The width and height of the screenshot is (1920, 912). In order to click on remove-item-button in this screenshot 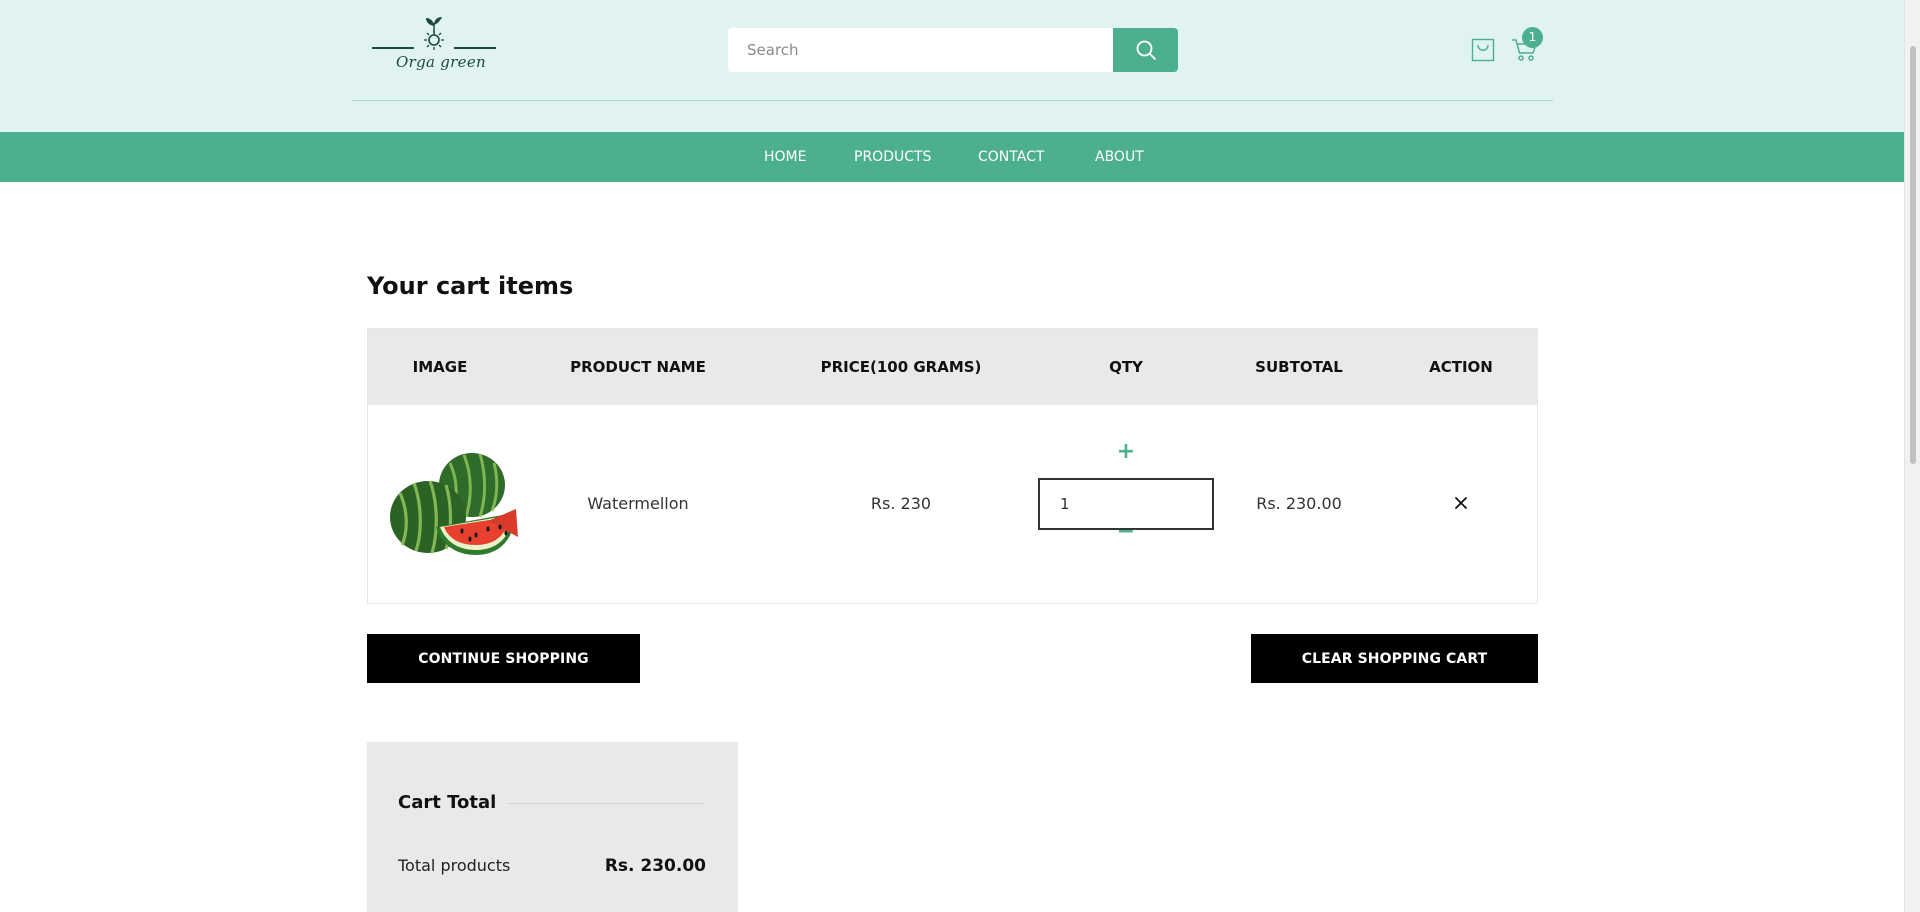, I will do `click(1461, 503)`.